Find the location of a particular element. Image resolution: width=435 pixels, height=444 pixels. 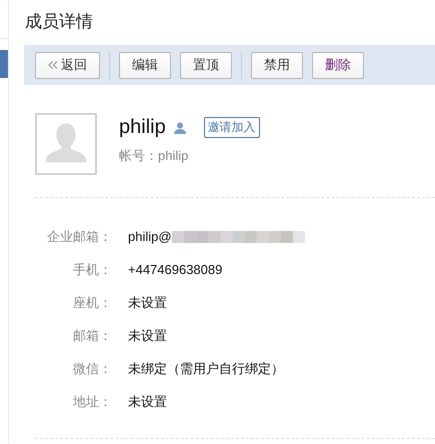

field-label: 微信： is located at coordinates (92, 369).